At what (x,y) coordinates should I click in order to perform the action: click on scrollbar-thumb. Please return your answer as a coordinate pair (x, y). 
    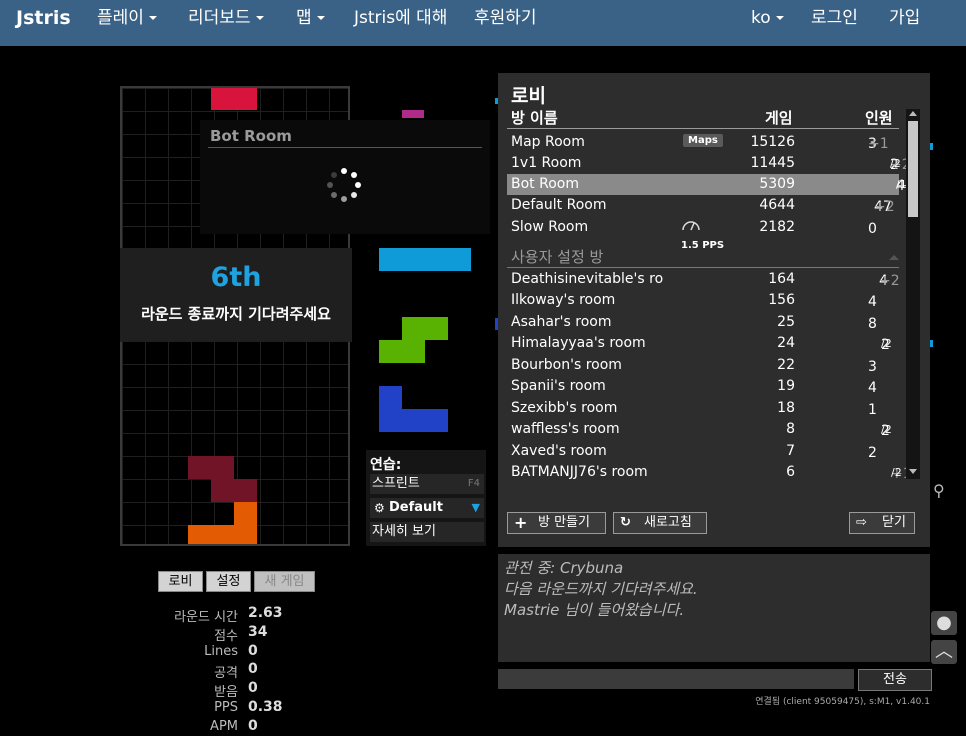
    Looking at the image, I should click on (913, 169).